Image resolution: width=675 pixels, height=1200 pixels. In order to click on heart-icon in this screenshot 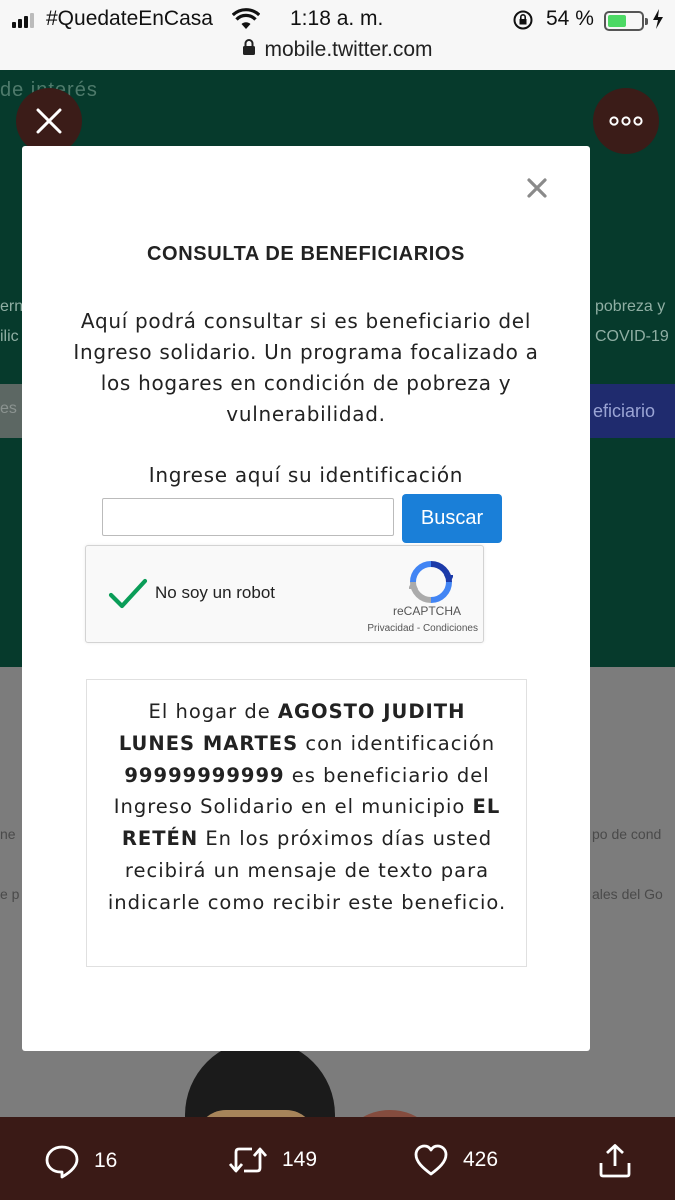, I will do `click(431, 1160)`.